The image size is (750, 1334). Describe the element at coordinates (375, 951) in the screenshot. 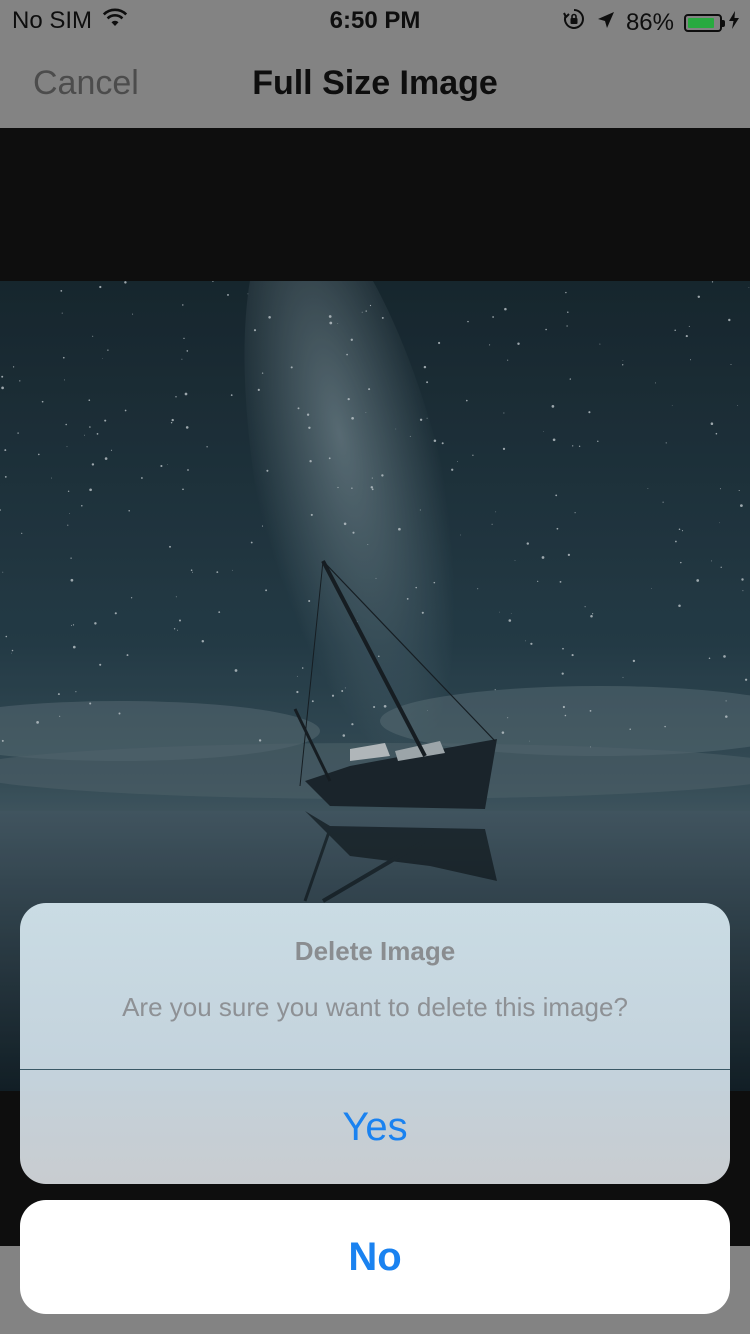

I see `action-sheet-title: Delete Image` at that location.